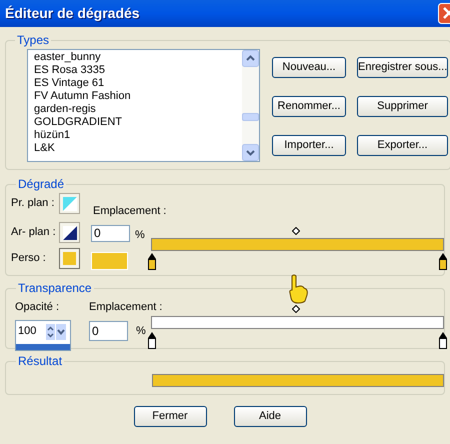 The height and width of the screenshot is (444, 450). What do you see at coordinates (135, 83) in the screenshot?
I see `list-item: ES Vintage 61` at bounding box center [135, 83].